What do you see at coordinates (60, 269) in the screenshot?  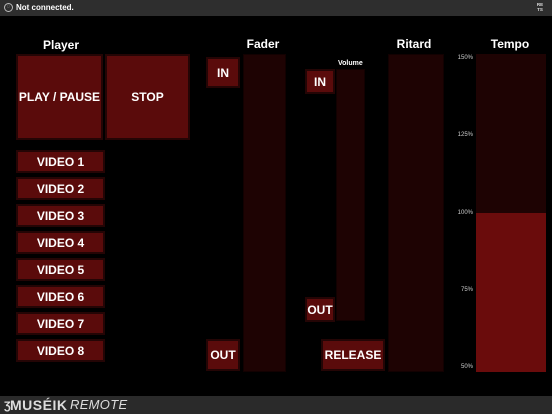 I see `video-5-button: VIDEO 5` at bounding box center [60, 269].